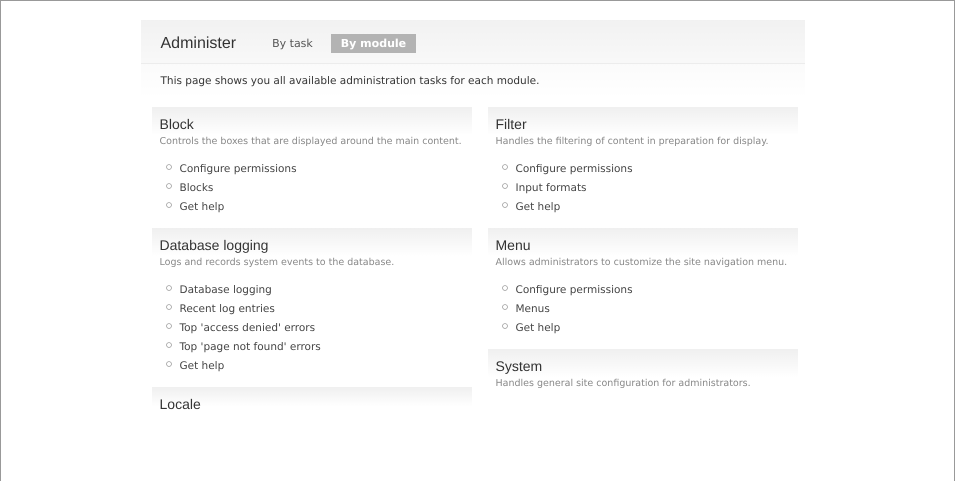 The image size is (957, 481). I want to click on module-link: Top 'page not found' errors, so click(250, 347).